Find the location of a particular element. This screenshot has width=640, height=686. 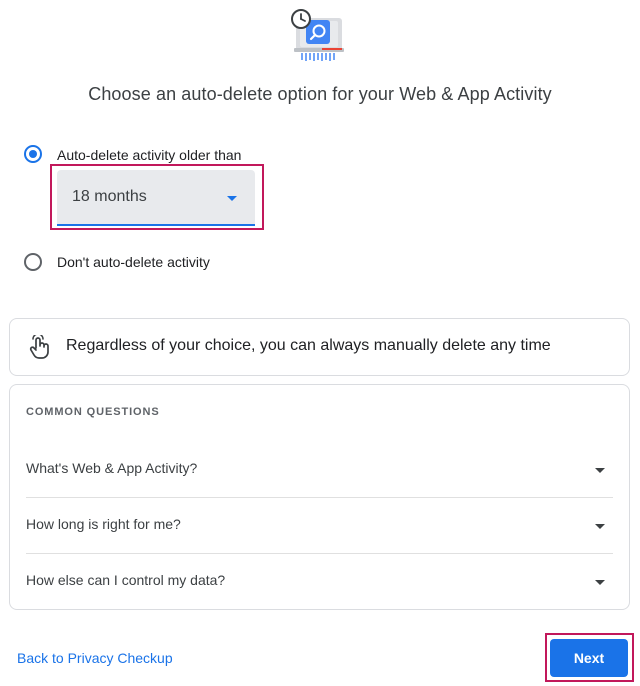

auto-delete-label: Auto-delete activity older than is located at coordinates (149, 155).